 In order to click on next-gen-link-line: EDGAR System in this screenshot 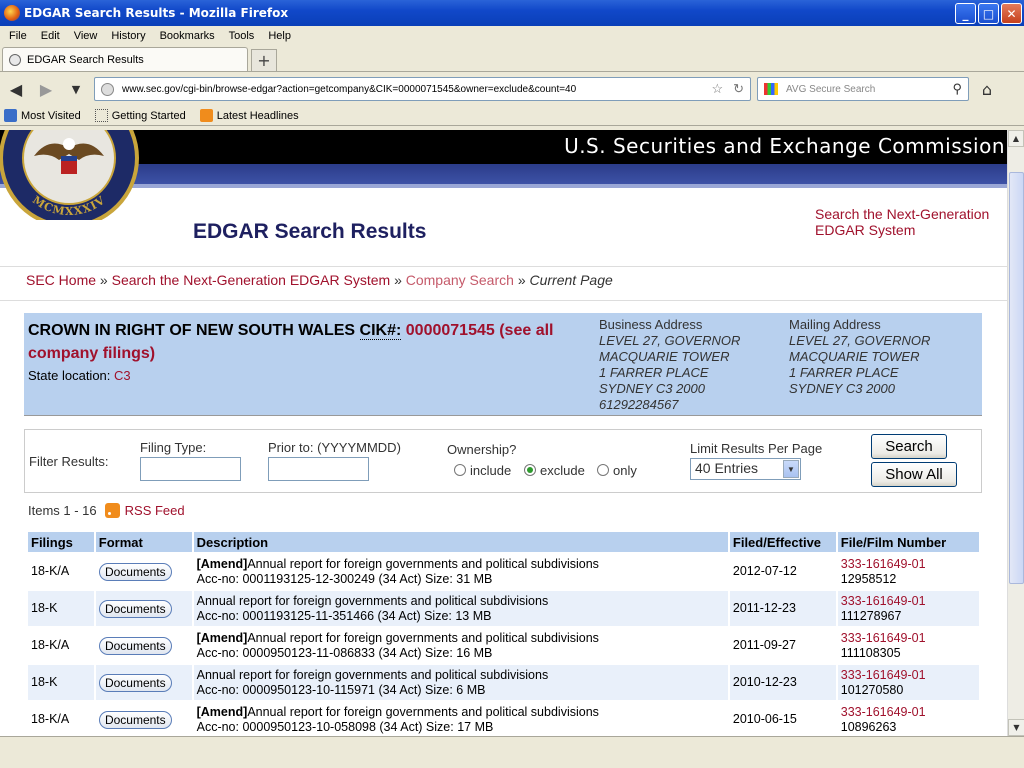, I will do `click(902, 230)`.